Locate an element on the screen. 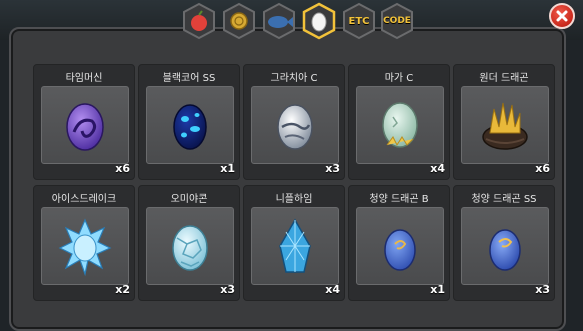 This screenshot has width=583, height=331. coin-icon is located at coordinates (239, 21).